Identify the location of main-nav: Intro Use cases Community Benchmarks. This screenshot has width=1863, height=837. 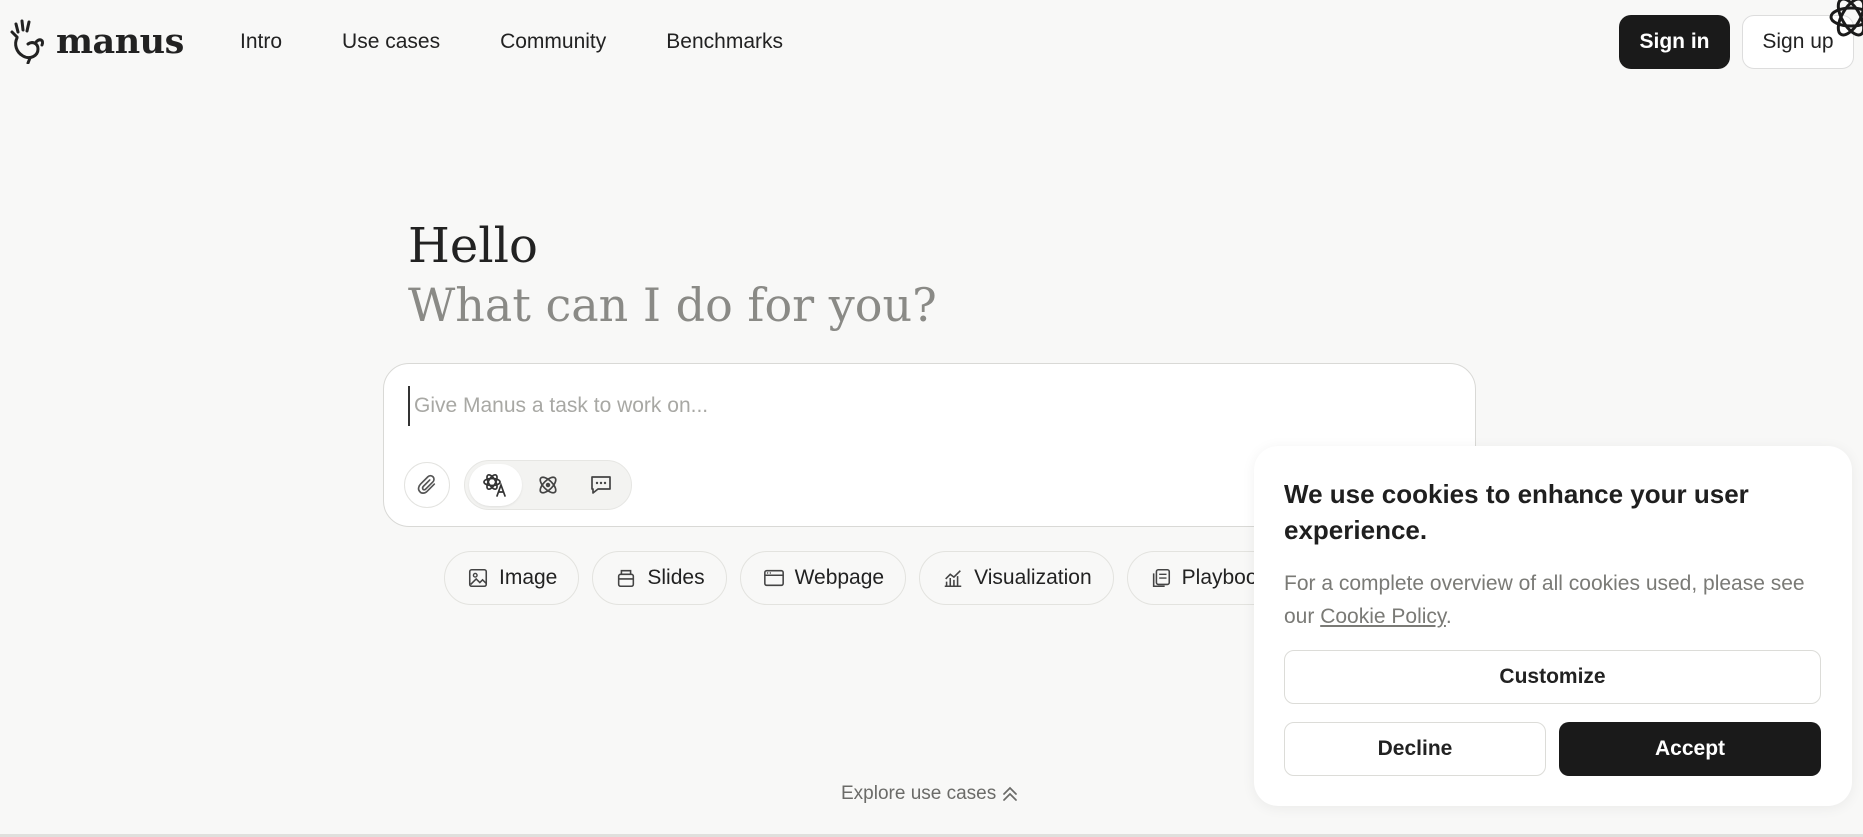
(541, 42).